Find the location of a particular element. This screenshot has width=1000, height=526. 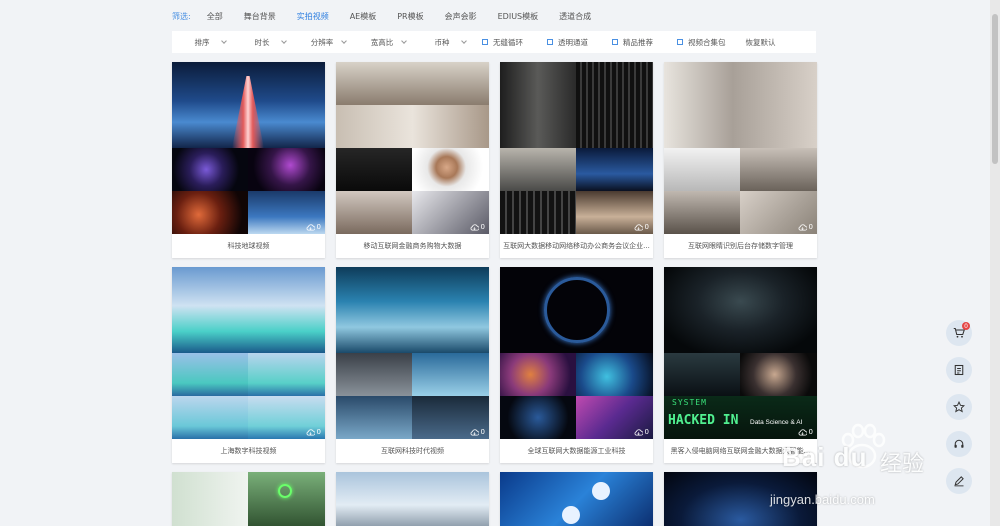

list-icon is located at coordinates (959, 370).